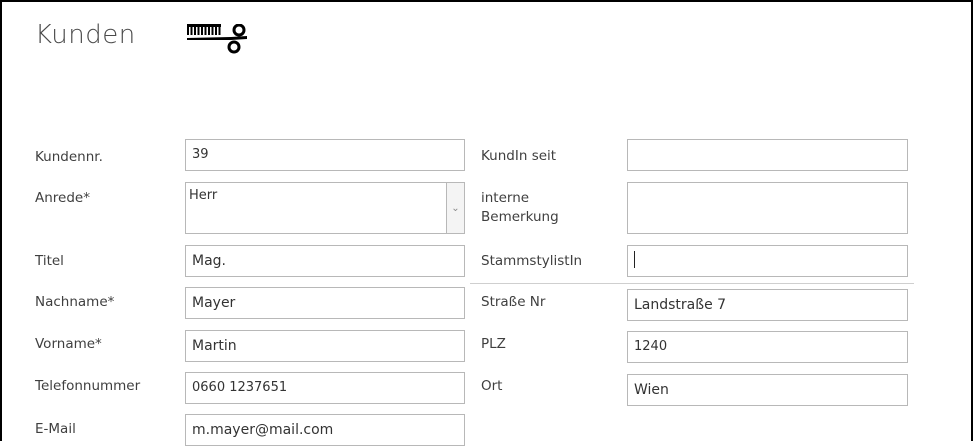 The height and width of the screenshot is (446, 973). Describe the element at coordinates (217, 39) in the screenshot. I see `comb-scissors-icon` at that location.